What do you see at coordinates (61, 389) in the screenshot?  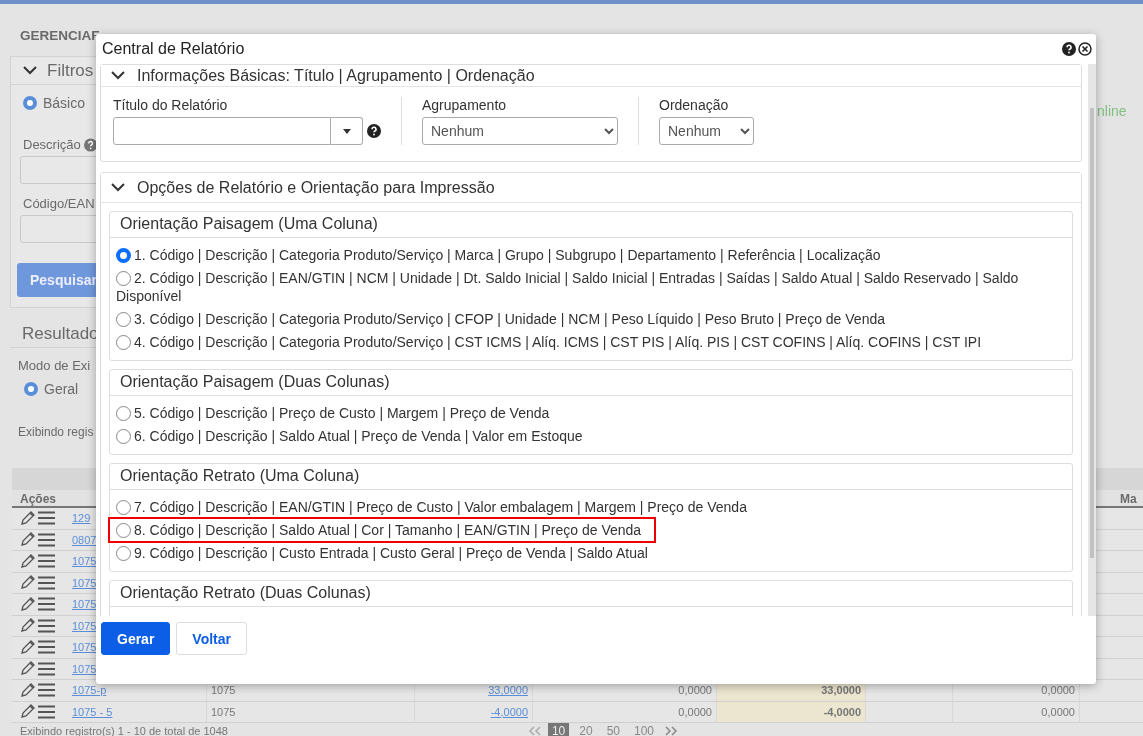 I see `radio-label: Geral` at bounding box center [61, 389].